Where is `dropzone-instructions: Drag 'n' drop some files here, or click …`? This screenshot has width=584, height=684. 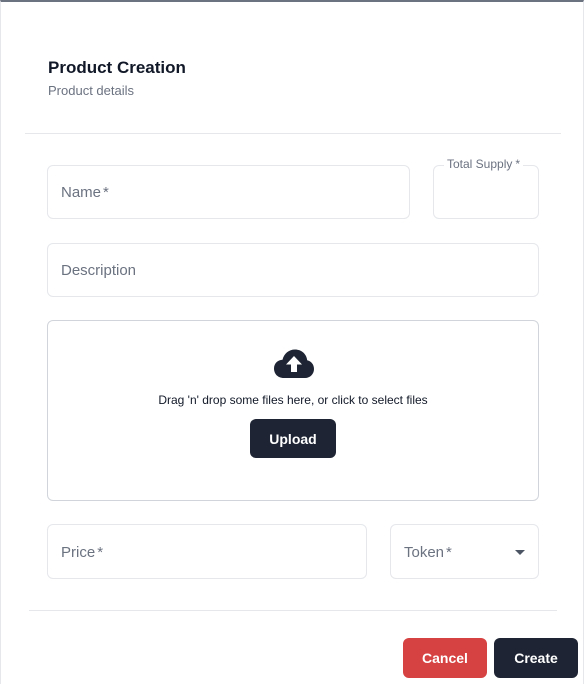 dropzone-instructions: Drag 'n' drop some files here, or click … is located at coordinates (293, 400).